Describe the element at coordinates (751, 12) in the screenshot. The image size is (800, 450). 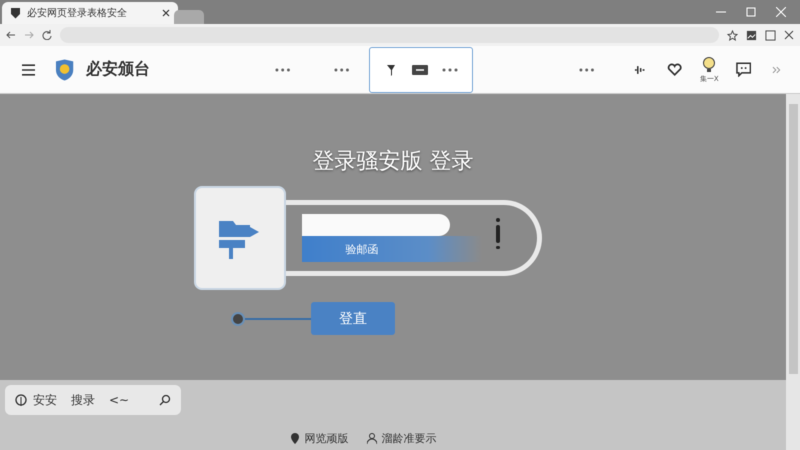
I see `maximize-icon` at that location.